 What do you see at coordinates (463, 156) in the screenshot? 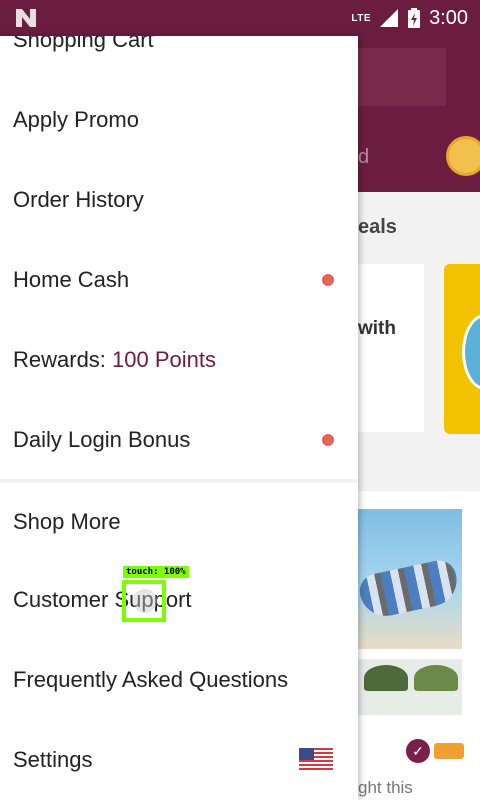
I see `coin-icon` at bounding box center [463, 156].